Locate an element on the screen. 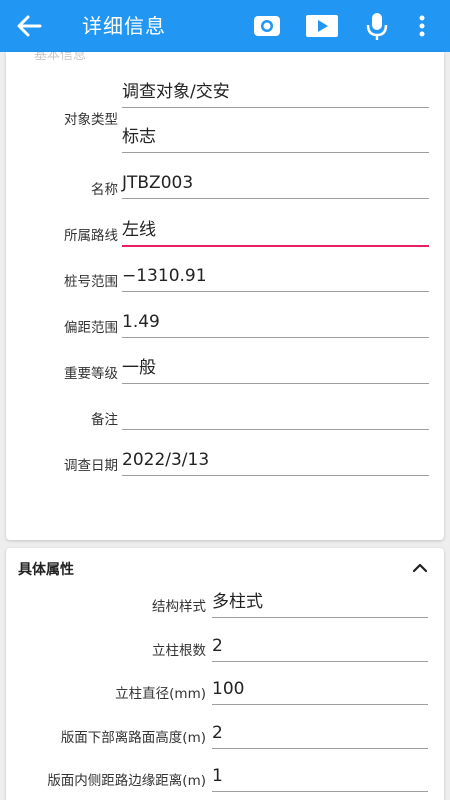 The width and height of the screenshot is (450, 800). panel-edge-distance-field: 1 is located at coordinates (320, 777).